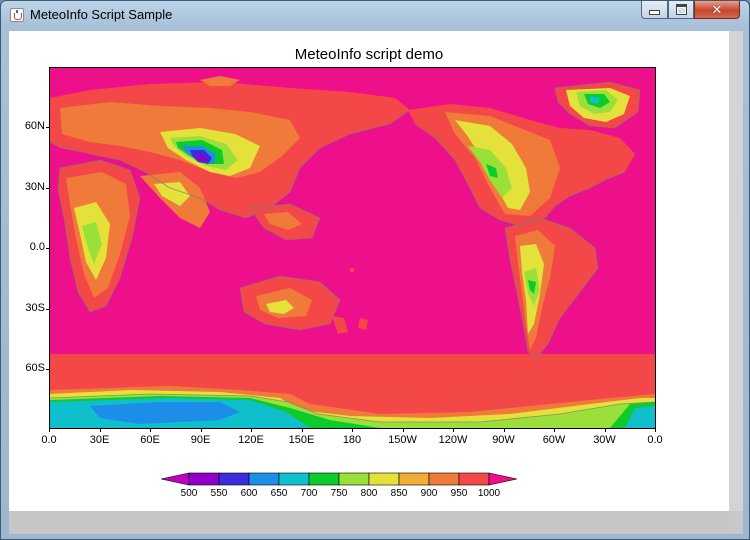 This screenshot has height=540, width=750. I want to click on x-tick-label: 60E, so click(150, 440).